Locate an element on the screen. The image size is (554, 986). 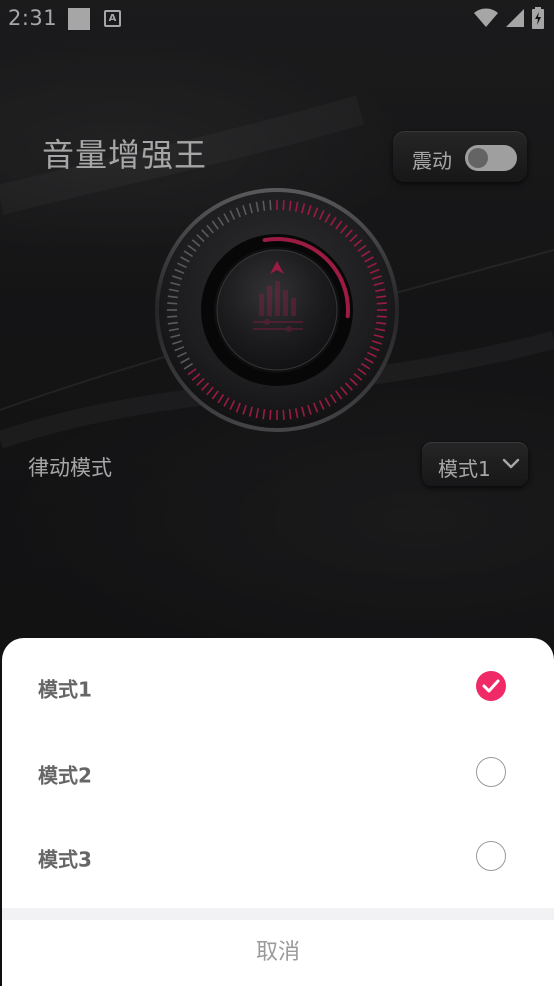
mode-option-2: 模式2 is located at coordinates (278, 776).